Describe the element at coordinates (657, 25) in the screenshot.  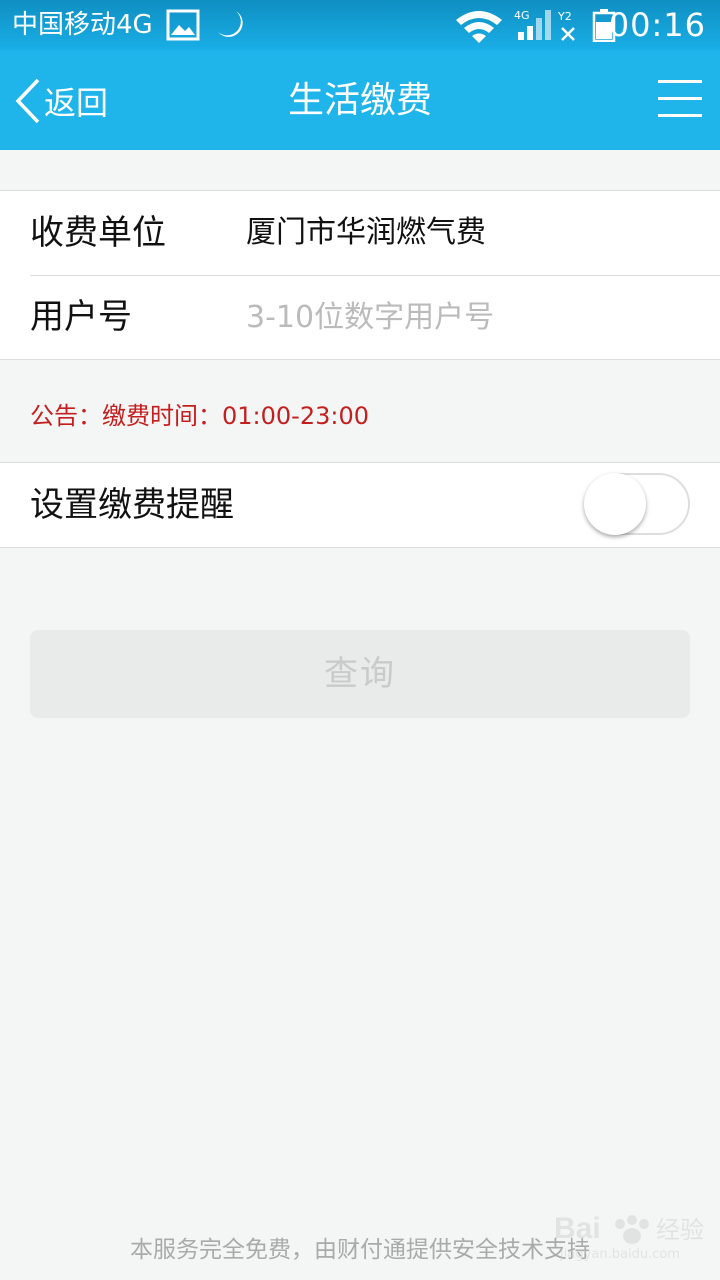
I see `status-time: 00:16` at that location.